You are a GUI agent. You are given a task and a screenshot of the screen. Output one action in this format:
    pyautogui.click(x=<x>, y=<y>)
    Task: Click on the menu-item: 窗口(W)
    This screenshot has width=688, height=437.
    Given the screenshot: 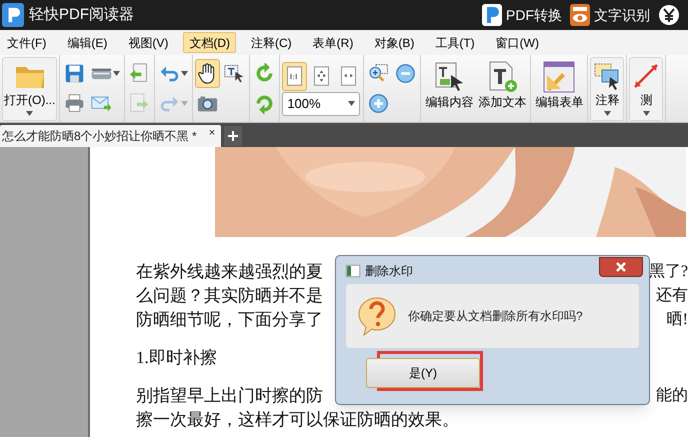 What is the action you would take?
    pyautogui.click(x=517, y=42)
    